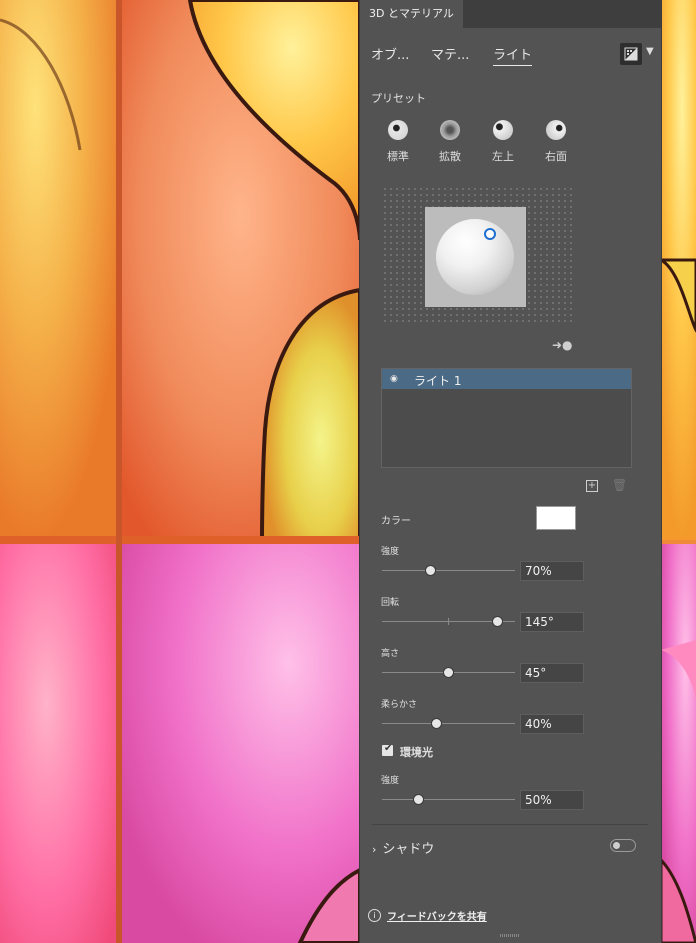  Describe the element at coordinates (552, 724) in the screenshot. I see `softness-field: 40%` at that location.